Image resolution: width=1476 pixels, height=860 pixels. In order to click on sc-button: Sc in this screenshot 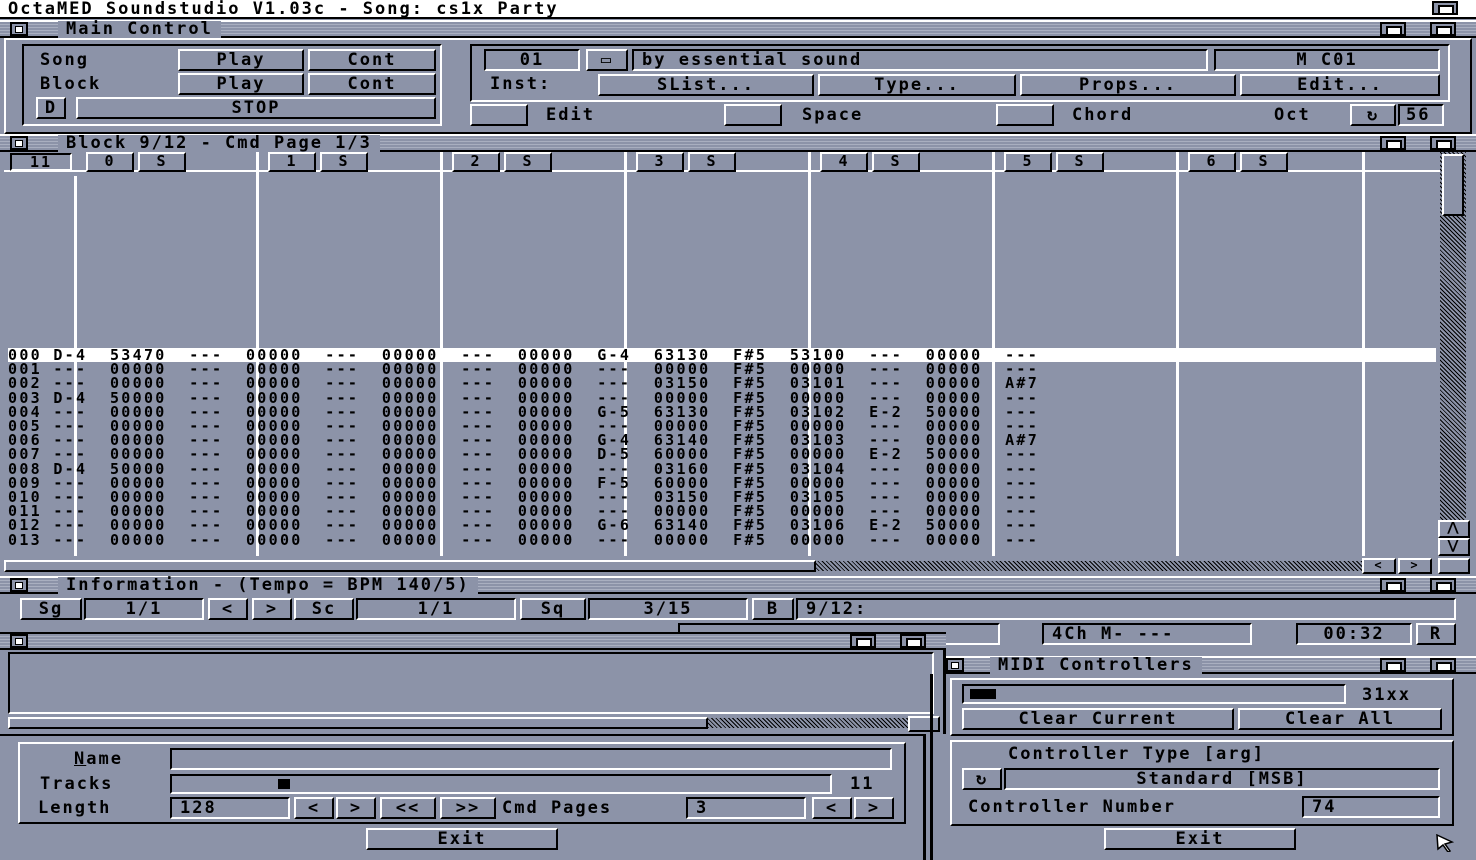, I will do `click(324, 609)`.